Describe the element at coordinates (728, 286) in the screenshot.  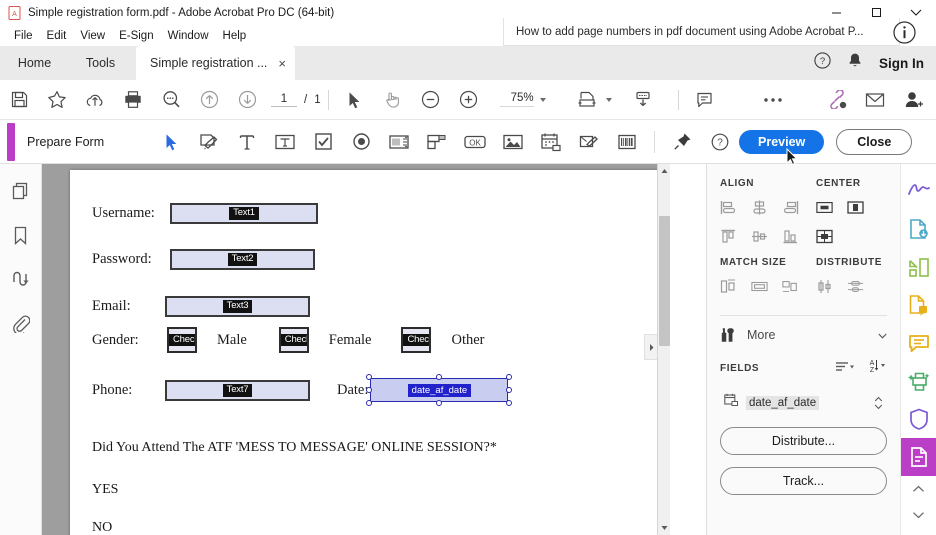
I see `match-width-icon` at that location.